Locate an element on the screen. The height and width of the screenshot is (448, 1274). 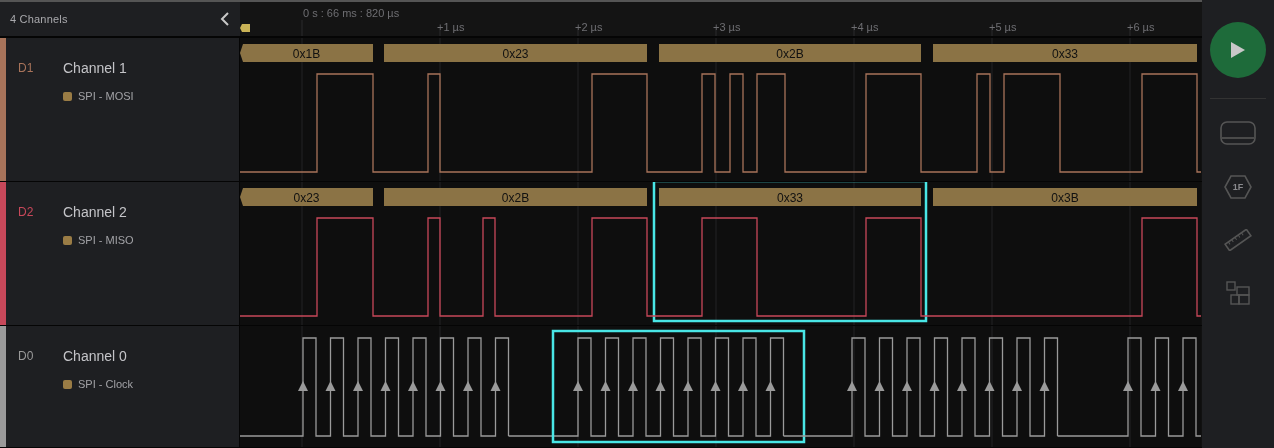
cursor-time: 0 s : 66 ms : 820 µs is located at coordinates (351, 13).